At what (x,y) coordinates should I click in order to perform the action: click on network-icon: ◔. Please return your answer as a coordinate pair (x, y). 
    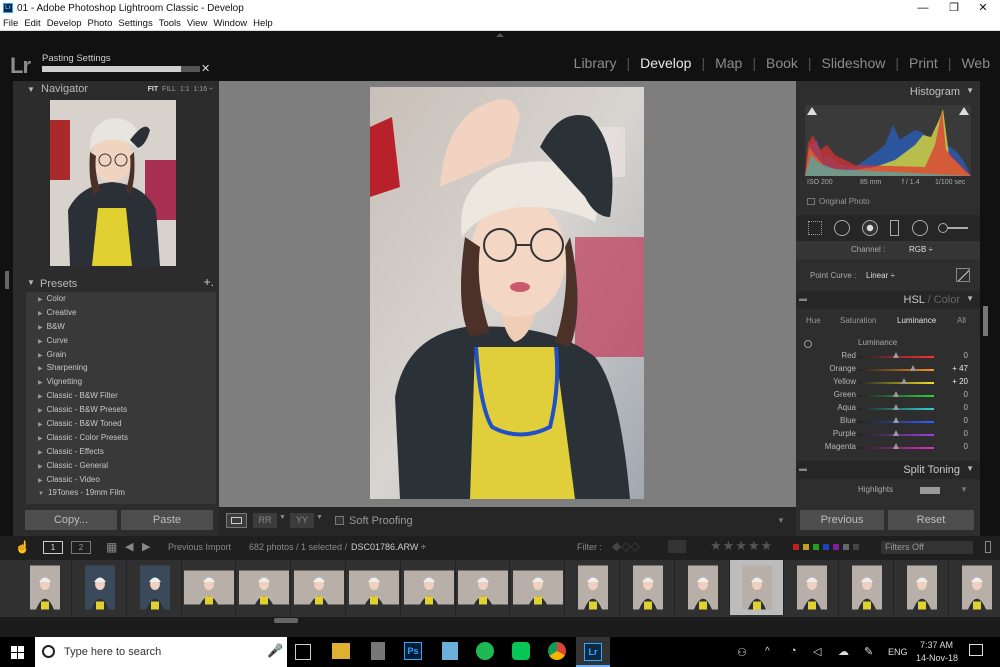
    Looking at the image, I should click on (793, 651).